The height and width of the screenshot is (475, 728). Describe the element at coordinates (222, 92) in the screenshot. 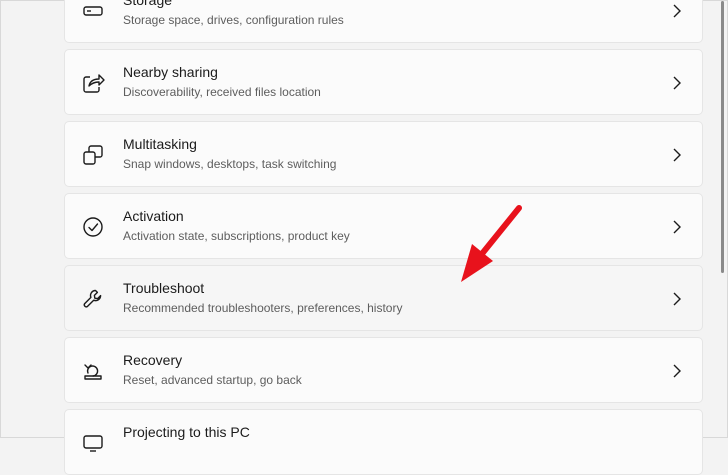

I see `item-subtitle: Discoverability, received files location` at that location.